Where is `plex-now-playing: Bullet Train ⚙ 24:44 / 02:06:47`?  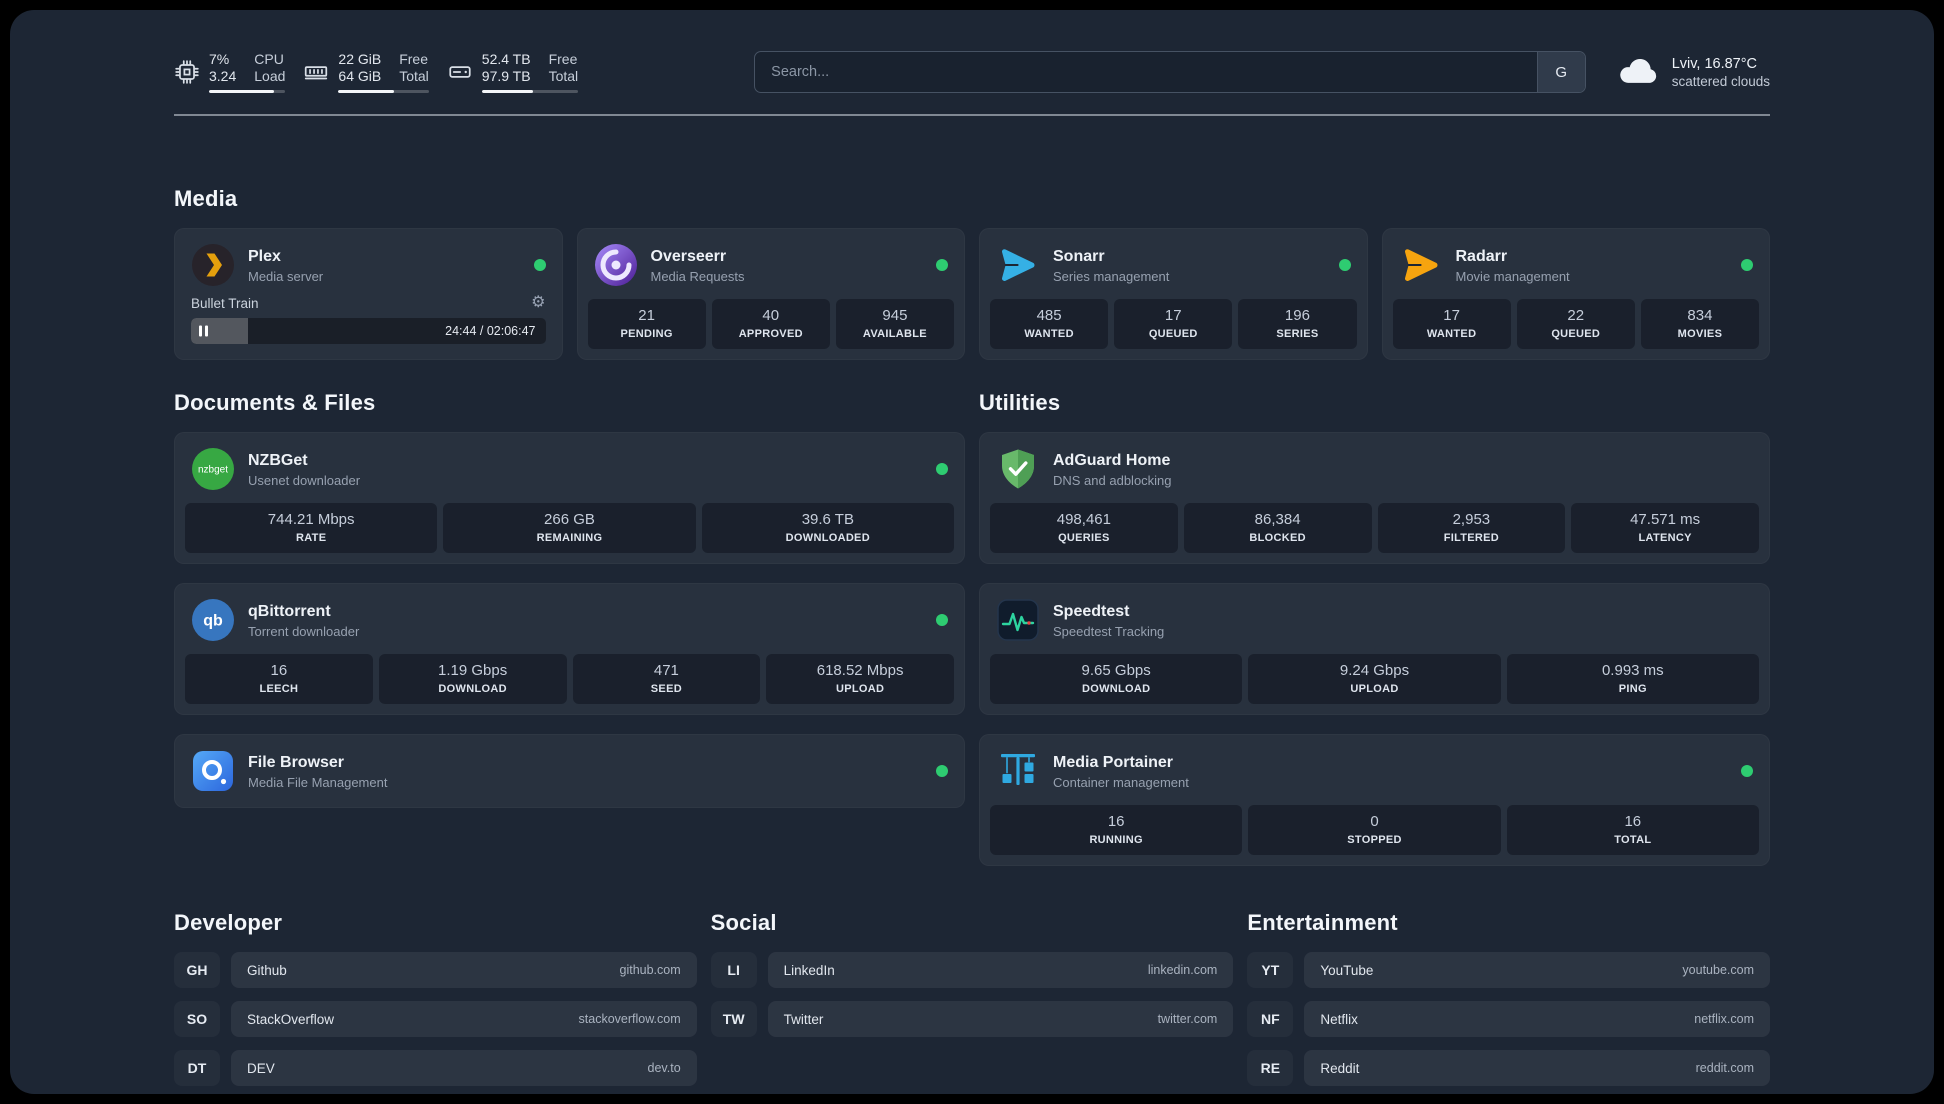
plex-now-playing: Bullet Train ⚙ 24:44 / 02:06:47 is located at coordinates (368, 317).